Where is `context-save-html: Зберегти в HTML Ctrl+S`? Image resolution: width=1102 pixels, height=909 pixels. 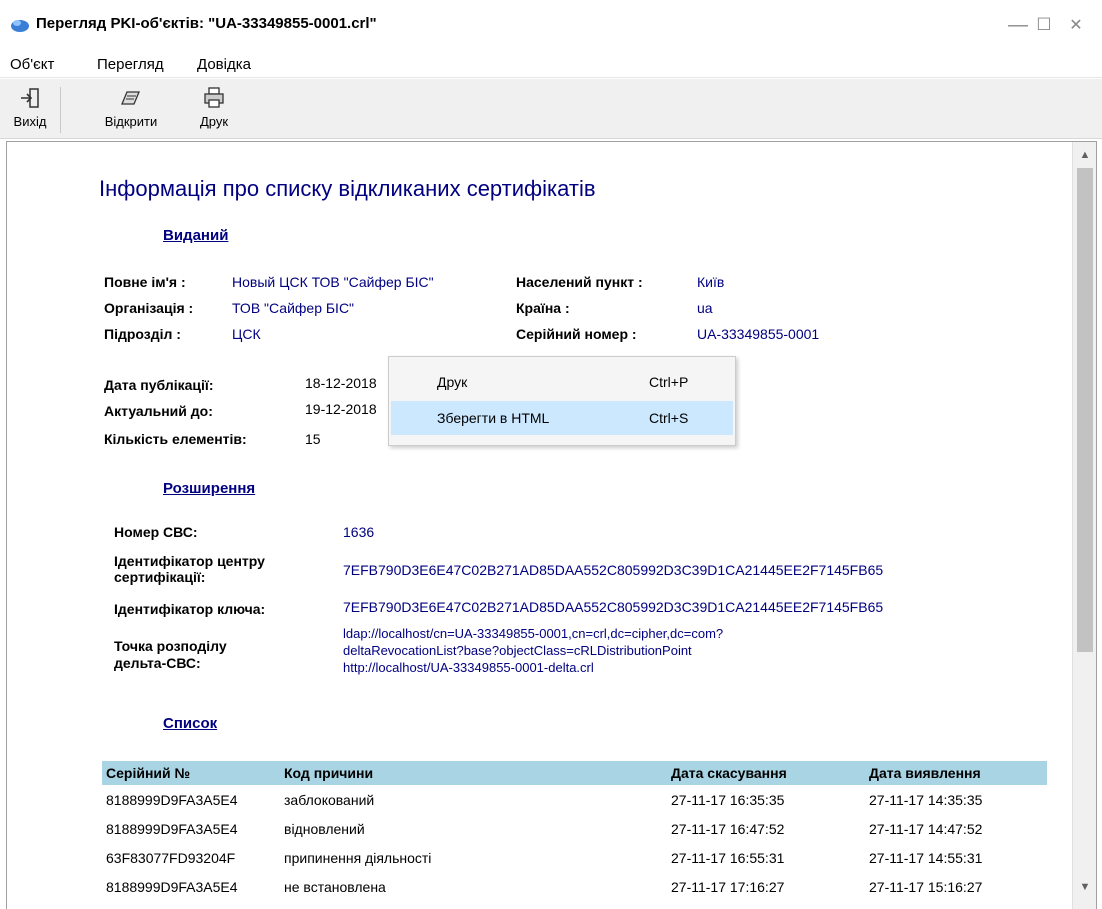
context-save-html: Зберегти в HTML Ctrl+S is located at coordinates (562, 418).